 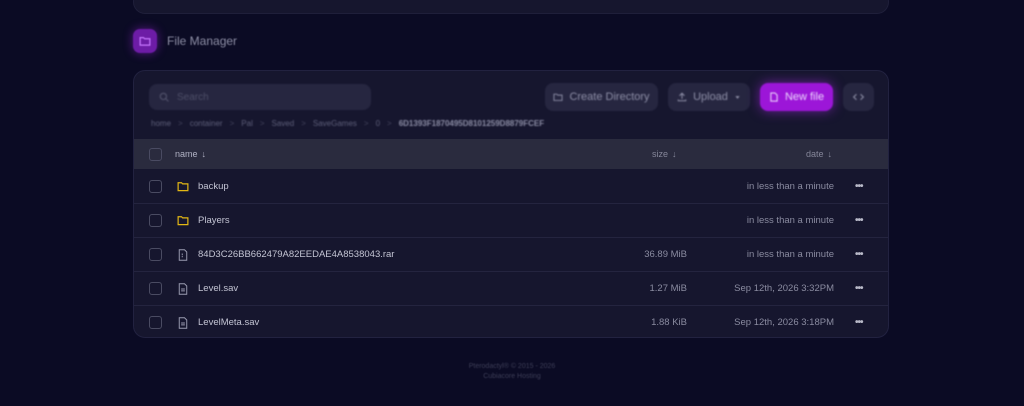 What do you see at coordinates (804, 97) in the screenshot?
I see `new-file-label: New file` at bounding box center [804, 97].